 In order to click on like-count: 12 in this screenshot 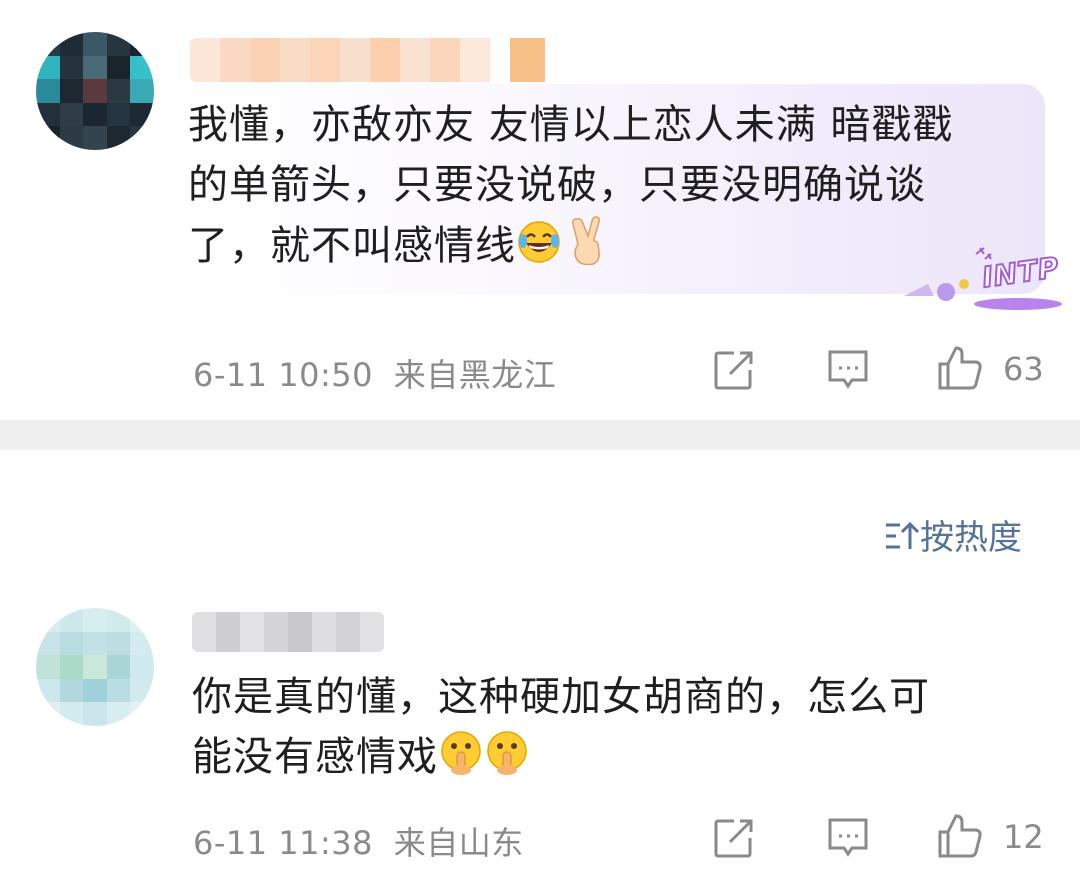, I will do `click(1023, 837)`.